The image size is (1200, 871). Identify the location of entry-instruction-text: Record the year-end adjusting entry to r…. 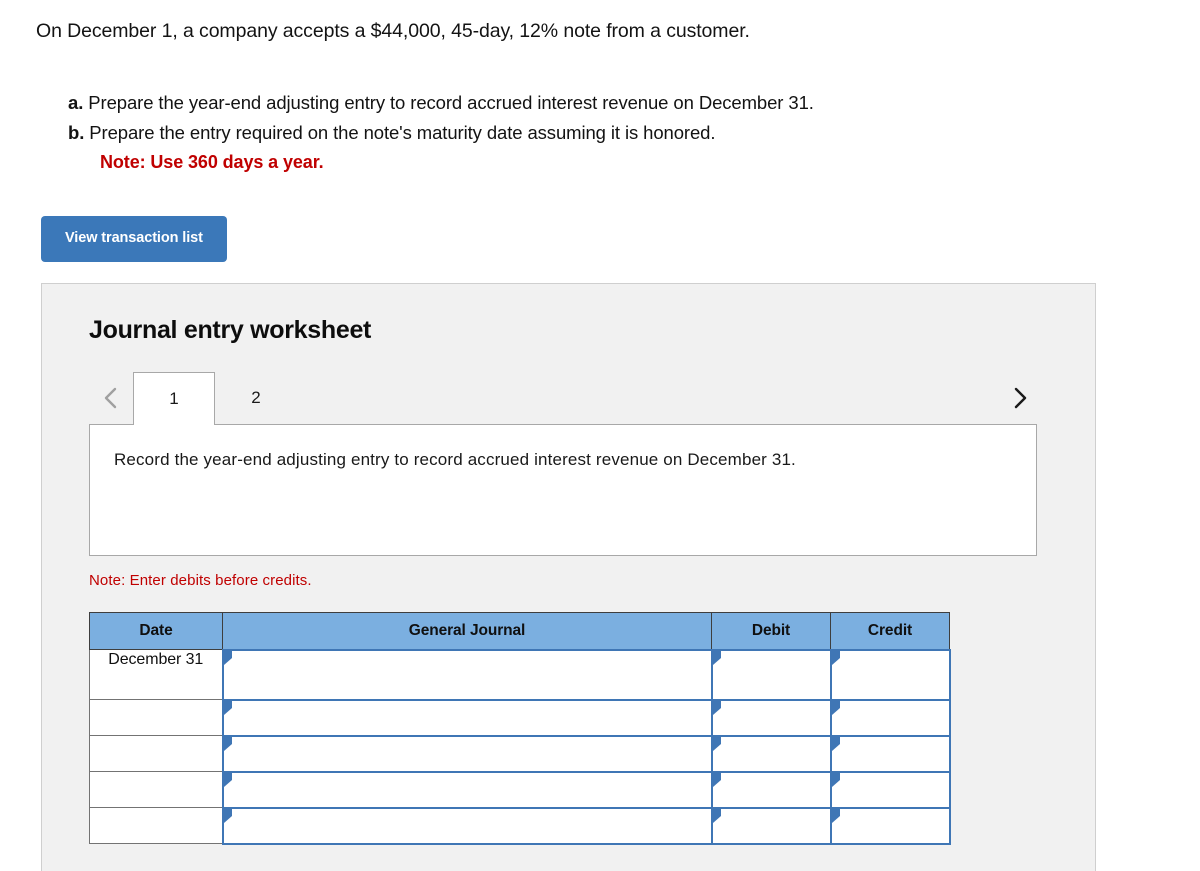
(455, 459).